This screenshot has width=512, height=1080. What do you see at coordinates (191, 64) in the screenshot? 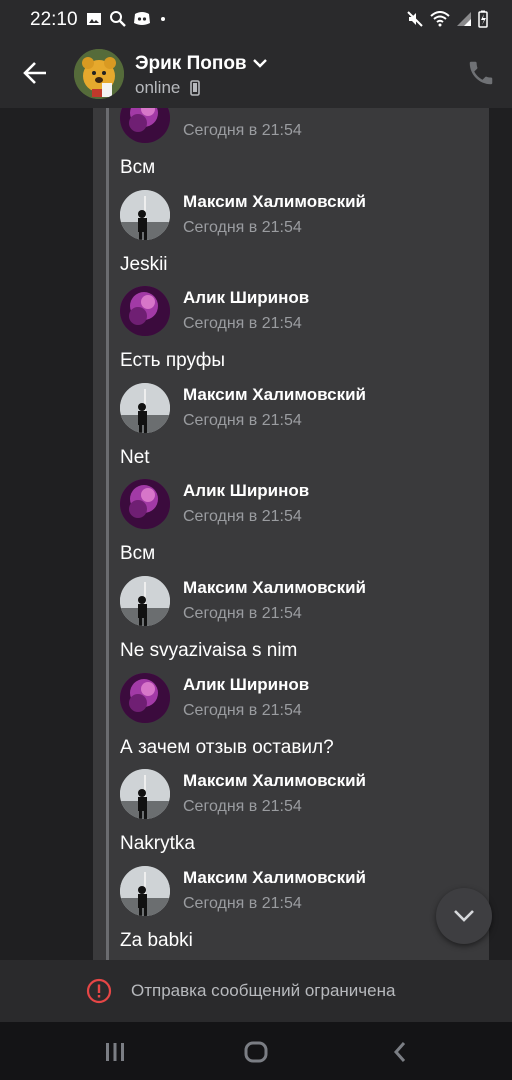
I see `contact-name: Эрик Попов` at bounding box center [191, 64].